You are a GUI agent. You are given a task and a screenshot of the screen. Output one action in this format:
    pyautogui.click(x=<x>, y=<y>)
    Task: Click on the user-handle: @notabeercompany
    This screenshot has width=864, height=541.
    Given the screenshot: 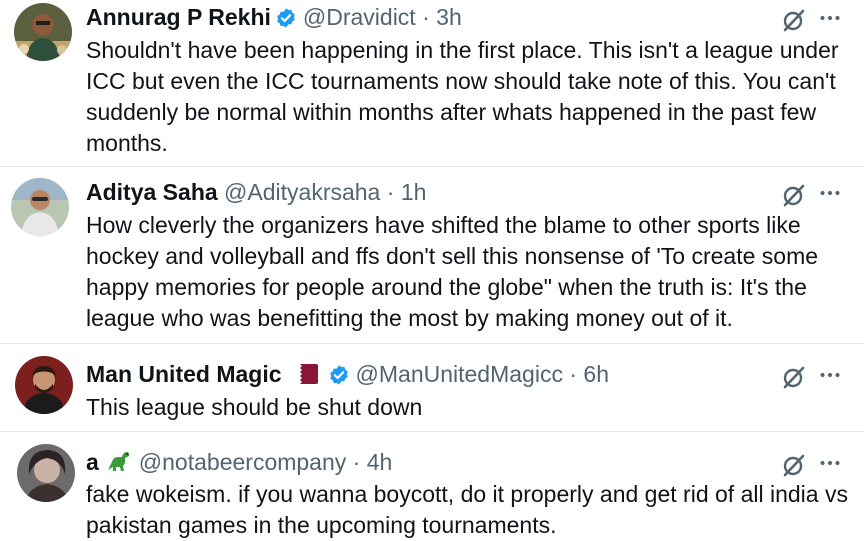 What is the action you would take?
    pyautogui.click(x=242, y=462)
    